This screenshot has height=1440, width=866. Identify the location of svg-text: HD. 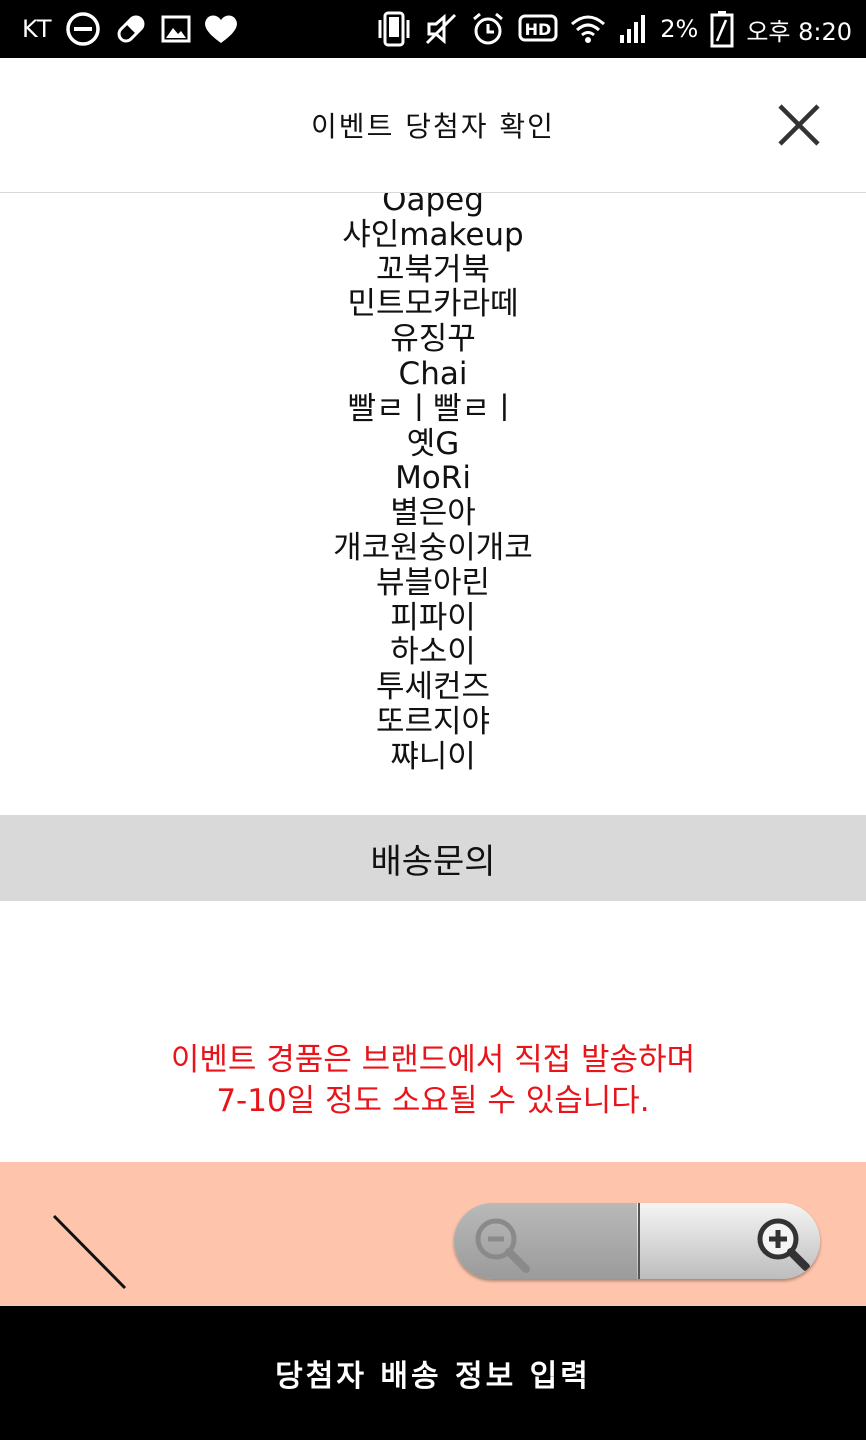
(538, 29).